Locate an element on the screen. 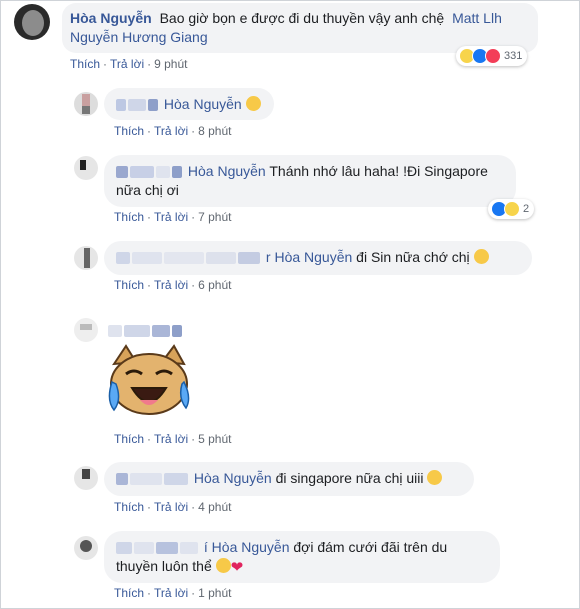 The height and width of the screenshot is (609, 580). reply-text: đi Sin nữa chớ chị is located at coordinates (413, 257).